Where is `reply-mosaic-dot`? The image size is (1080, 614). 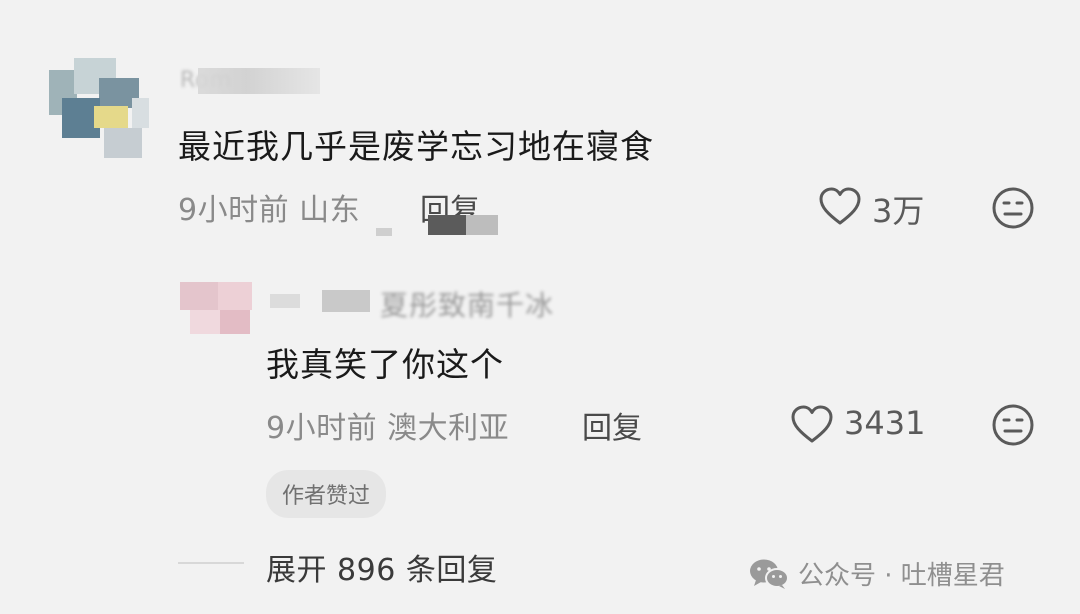 reply-mosaic-dot is located at coordinates (384, 232).